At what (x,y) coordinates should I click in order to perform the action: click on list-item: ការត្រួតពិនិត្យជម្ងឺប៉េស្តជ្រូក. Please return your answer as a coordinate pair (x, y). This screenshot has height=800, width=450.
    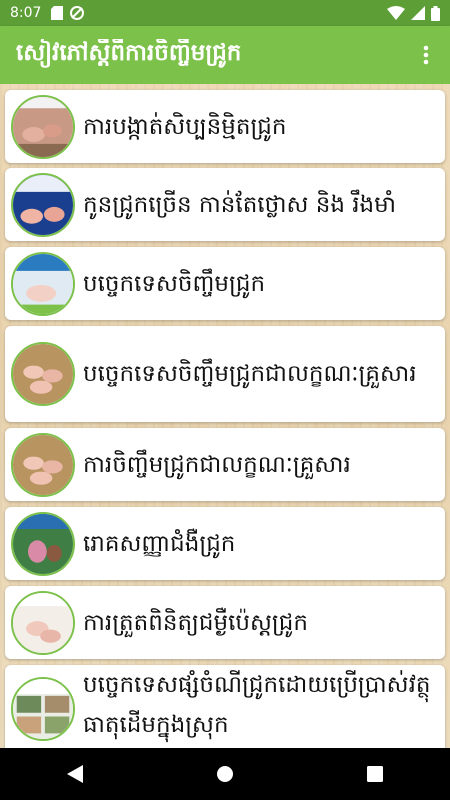
    Looking at the image, I should click on (225, 622).